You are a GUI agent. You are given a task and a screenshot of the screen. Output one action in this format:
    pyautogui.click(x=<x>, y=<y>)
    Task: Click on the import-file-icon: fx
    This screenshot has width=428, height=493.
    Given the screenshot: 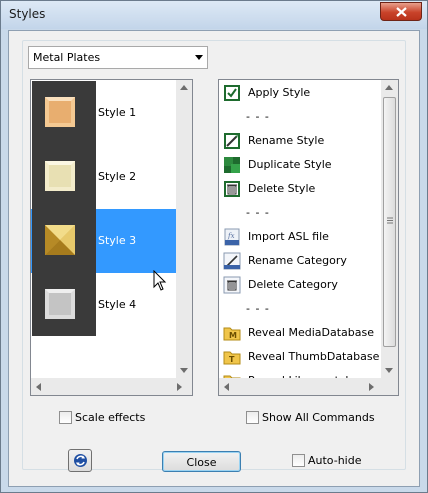 What is the action you would take?
    pyautogui.click(x=232, y=237)
    